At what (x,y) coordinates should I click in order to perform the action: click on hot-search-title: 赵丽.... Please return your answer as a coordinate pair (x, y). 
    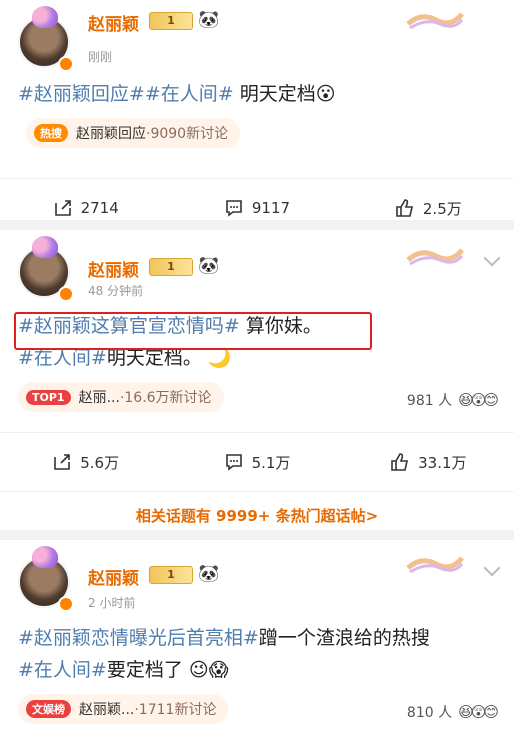
    Looking at the image, I should click on (99, 398).